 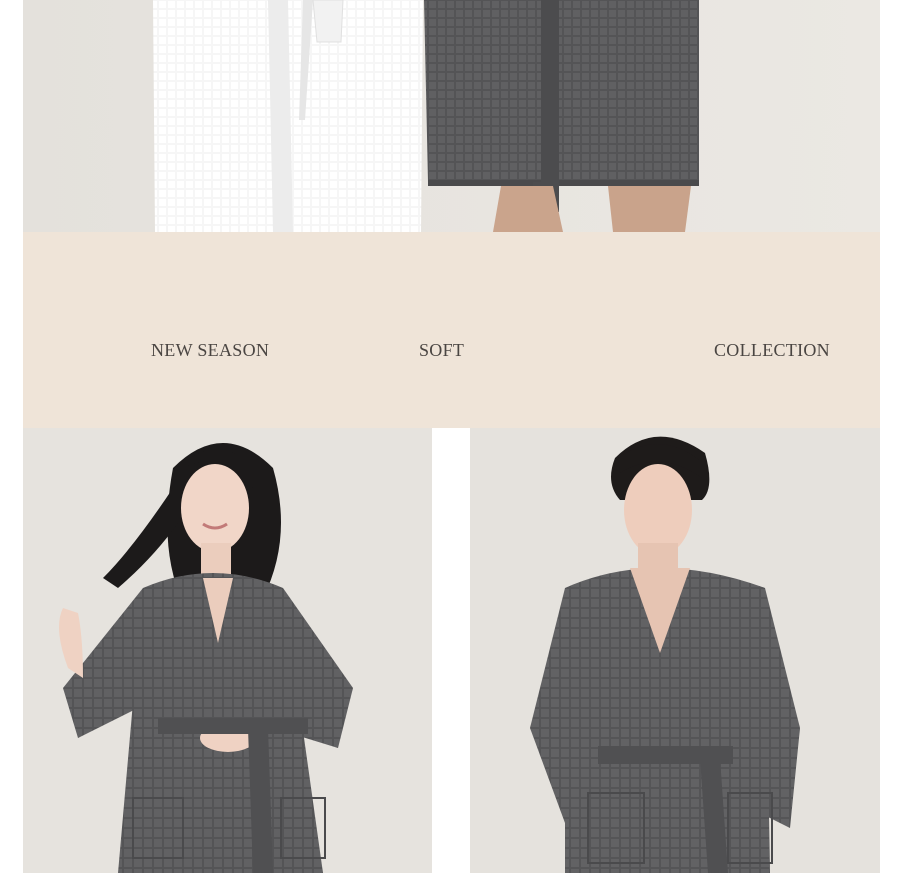 What do you see at coordinates (210, 350) in the screenshot?
I see `banner-text-new-season: NEW SEASON` at bounding box center [210, 350].